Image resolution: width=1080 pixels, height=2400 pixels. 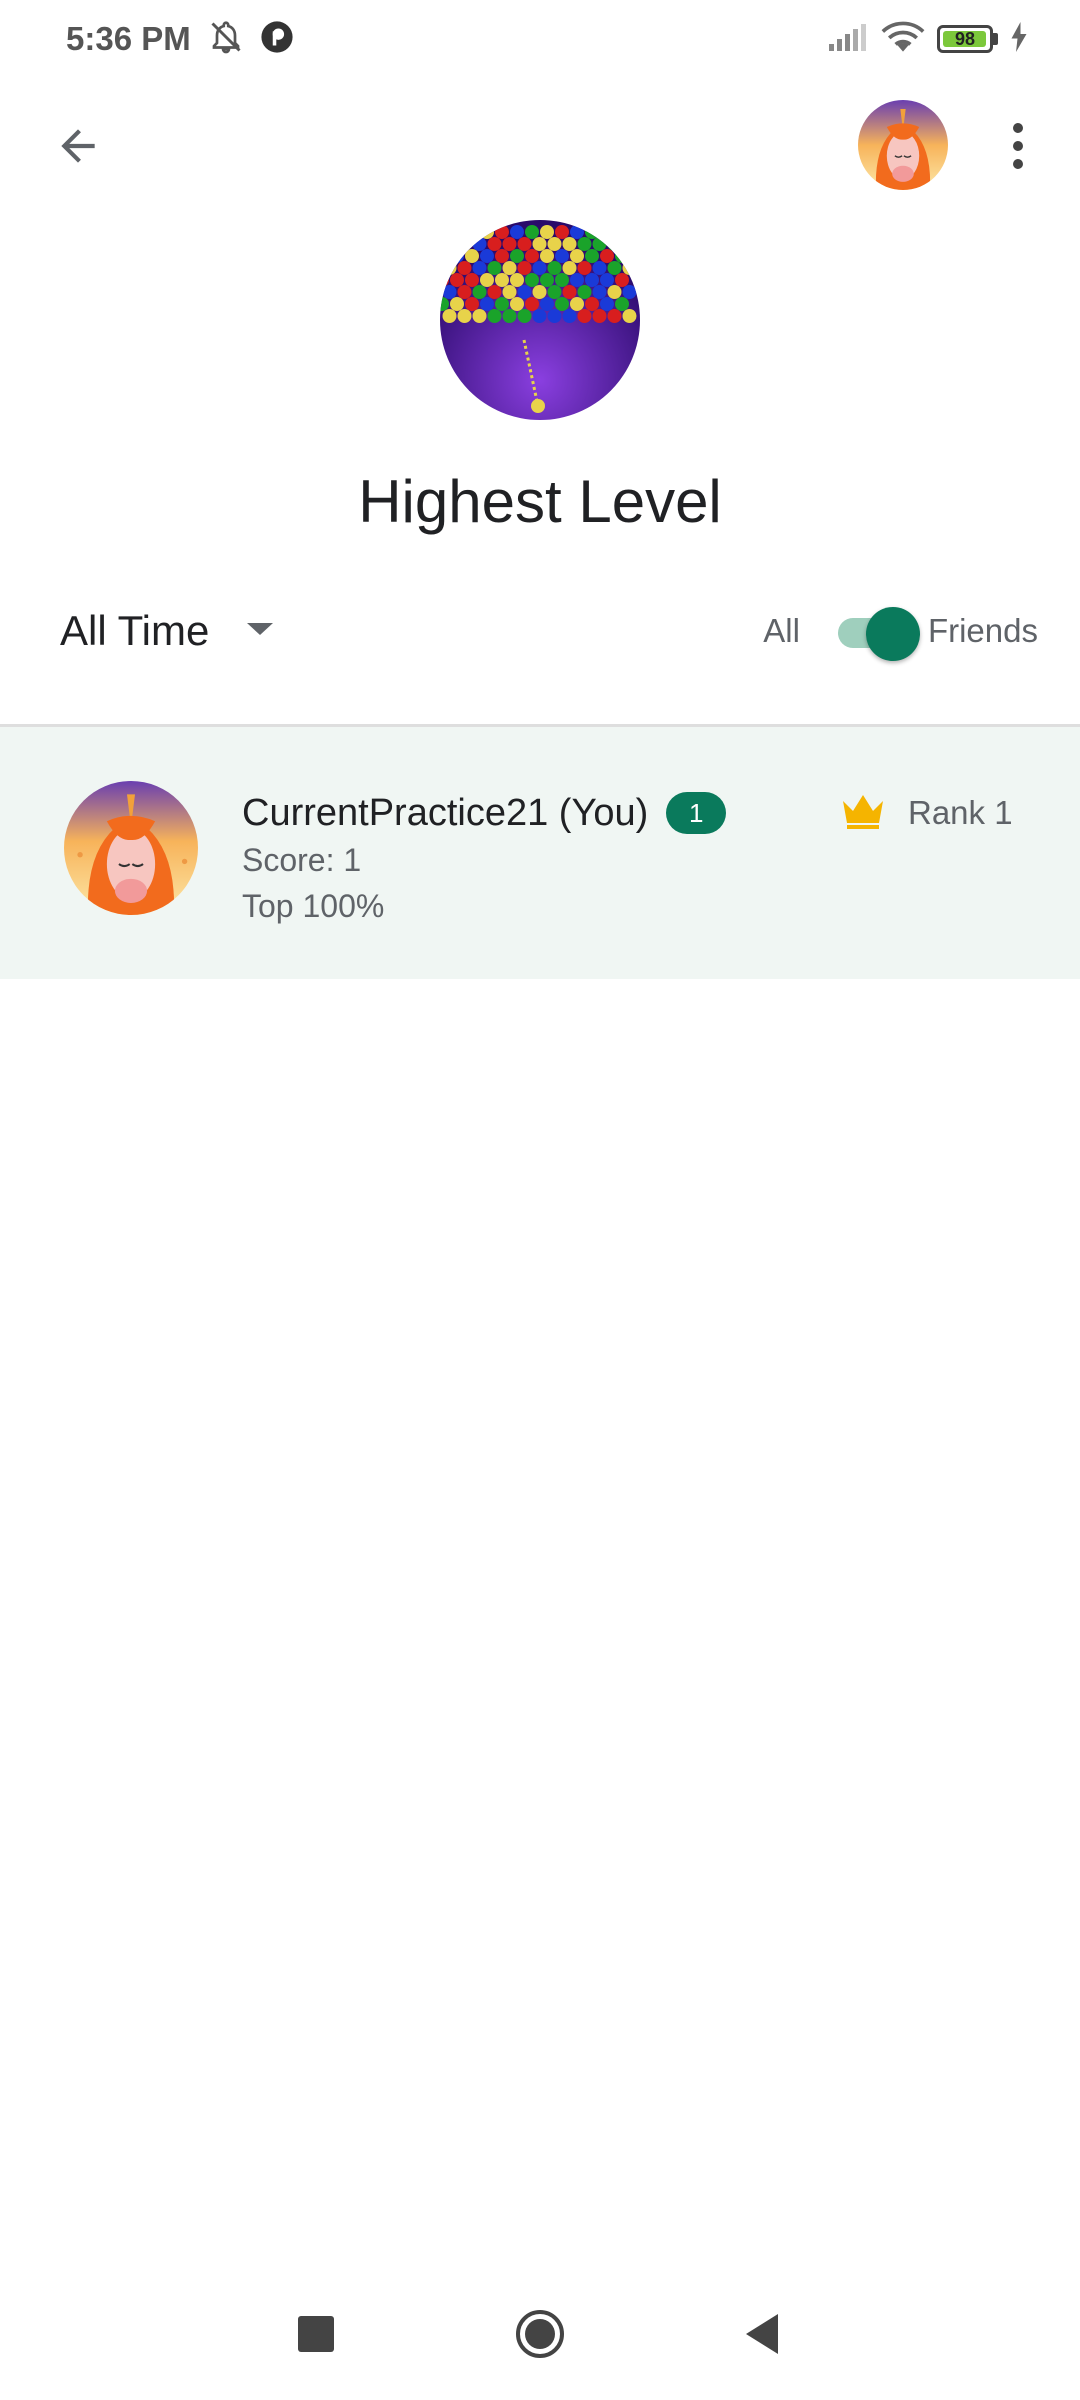 What do you see at coordinates (960, 812) in the screenshot?
I see `rank-label: Rank 1` at bounding box center [960, 812].